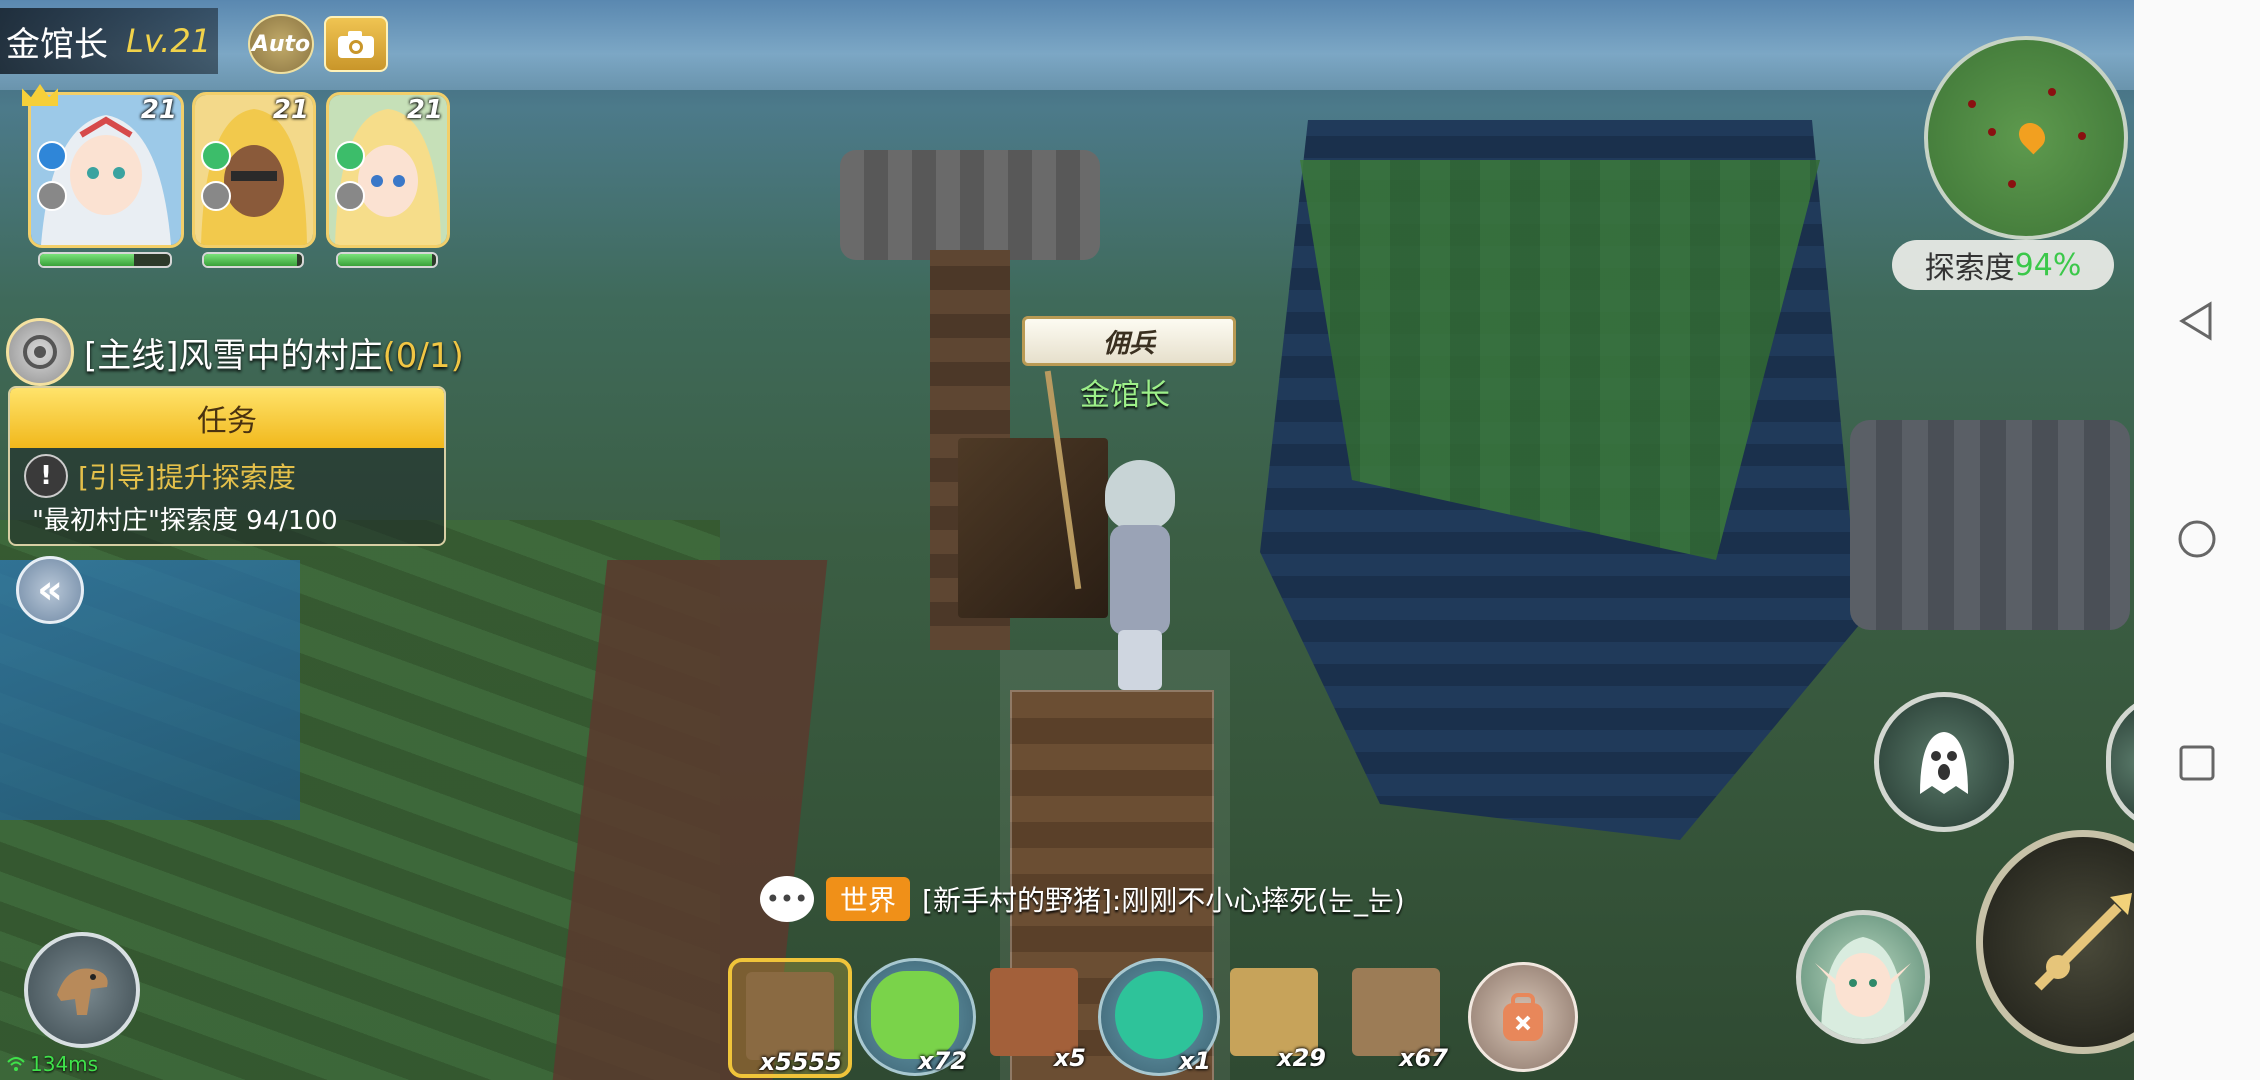 The width and height of the screenshot is (2260, 1080). What do you see at coordinates (1067, 45) in the screenshot?
I see `sky` at bounding box center [1067, 45].